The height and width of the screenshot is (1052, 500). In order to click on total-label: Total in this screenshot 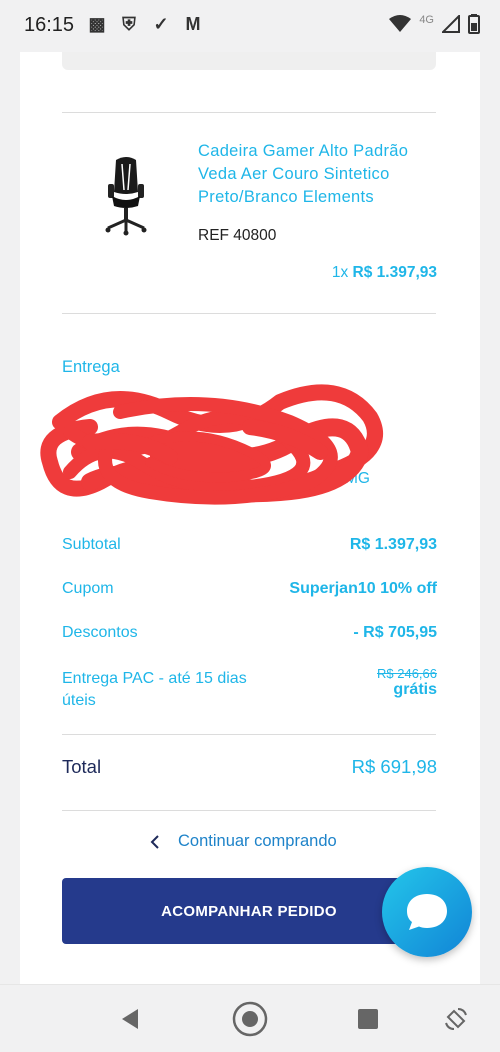, I will do `click(82, 766)`.